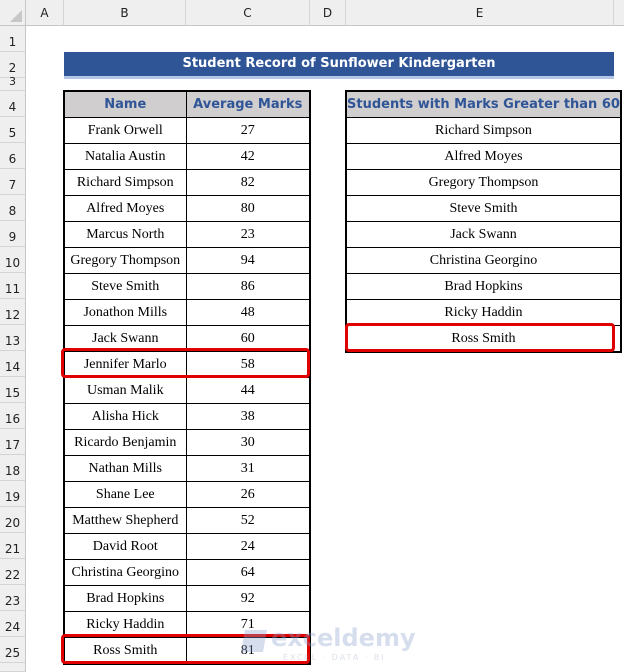 This screenshot has height=672, width=624. I want to click on table-row: Jonathon Mills 48, so click(187, 312).